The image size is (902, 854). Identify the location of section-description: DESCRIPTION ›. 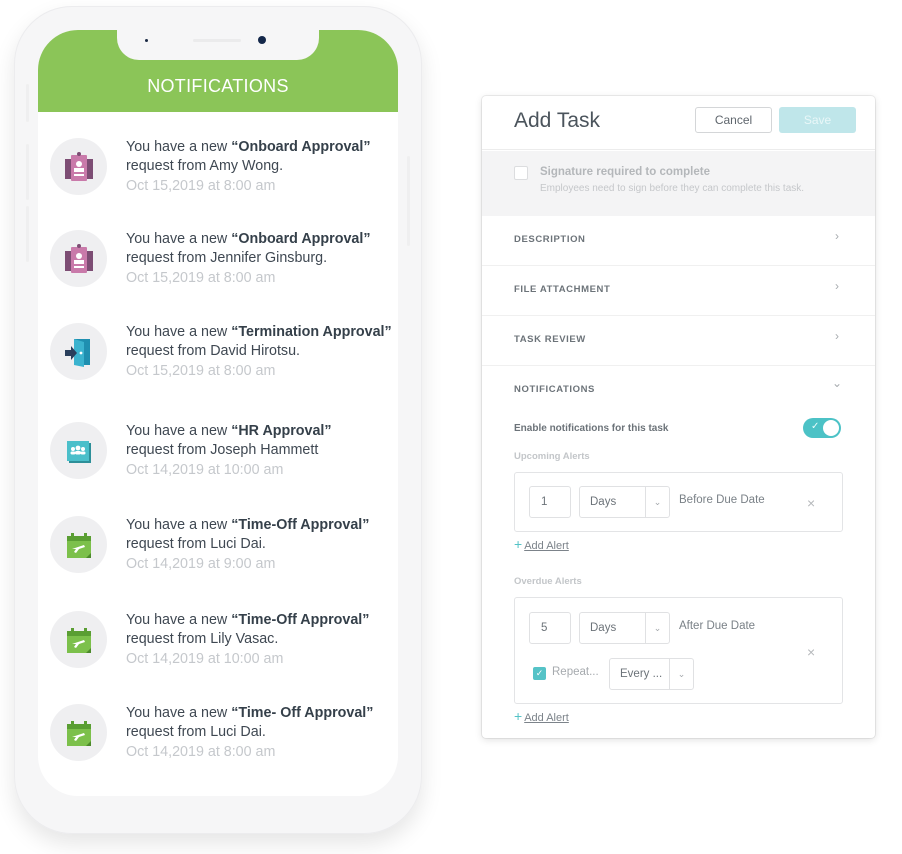
(678, 241).